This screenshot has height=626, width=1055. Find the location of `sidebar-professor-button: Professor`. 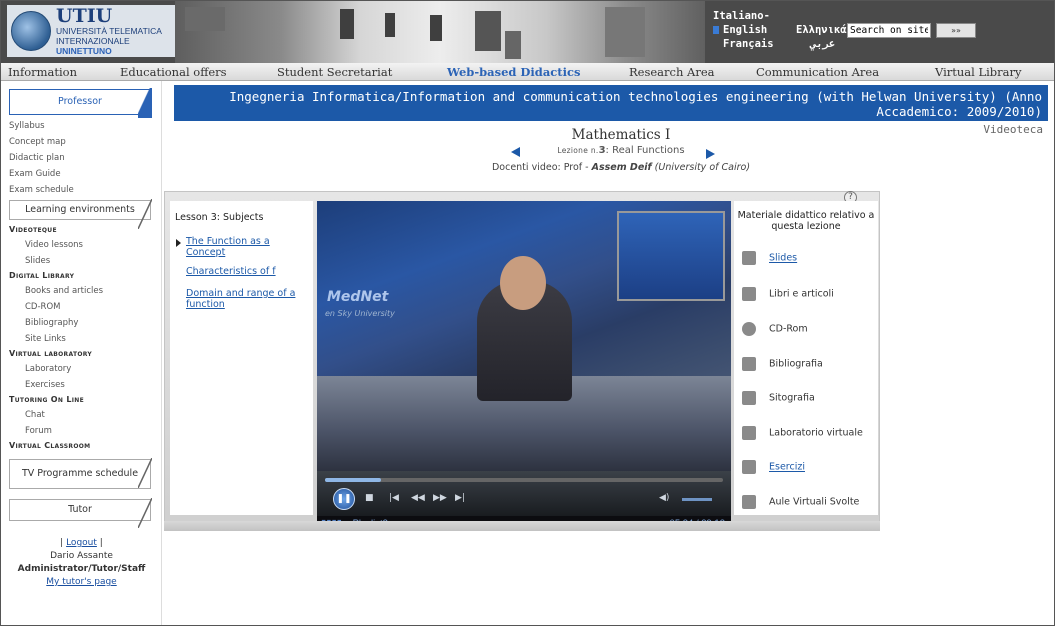

sidebar-professor-button: Professor is located at coordinates (80, 103).